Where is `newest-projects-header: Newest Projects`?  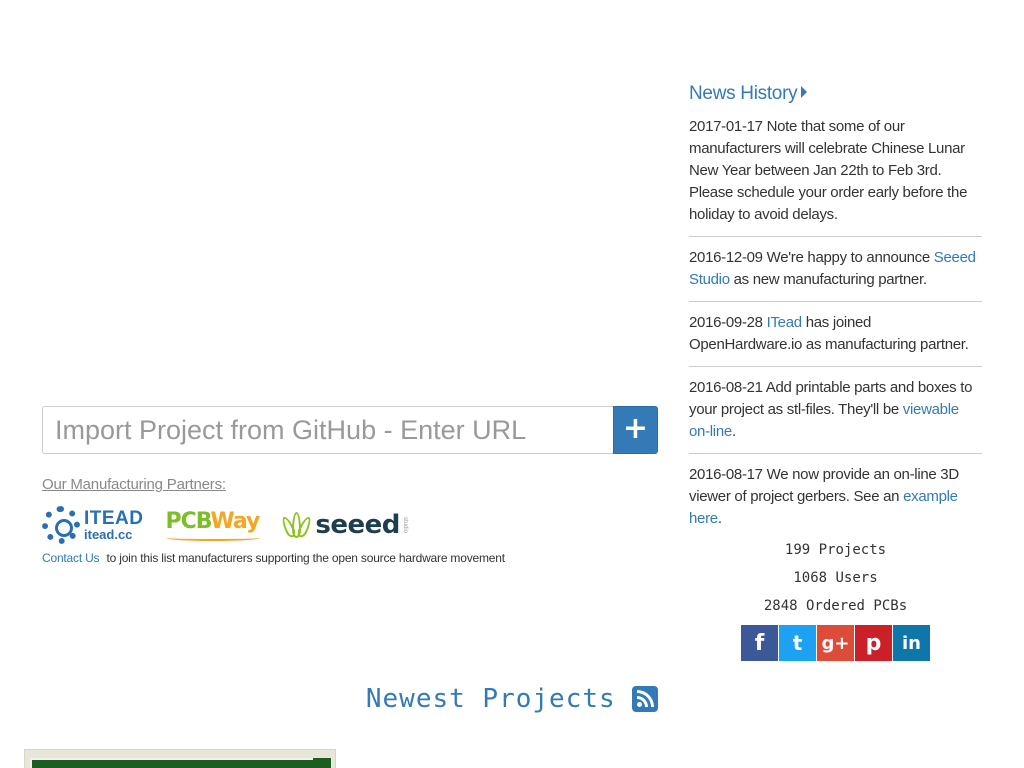
newest-projects-header: Newest Projects is located at coordinates (512, 699).